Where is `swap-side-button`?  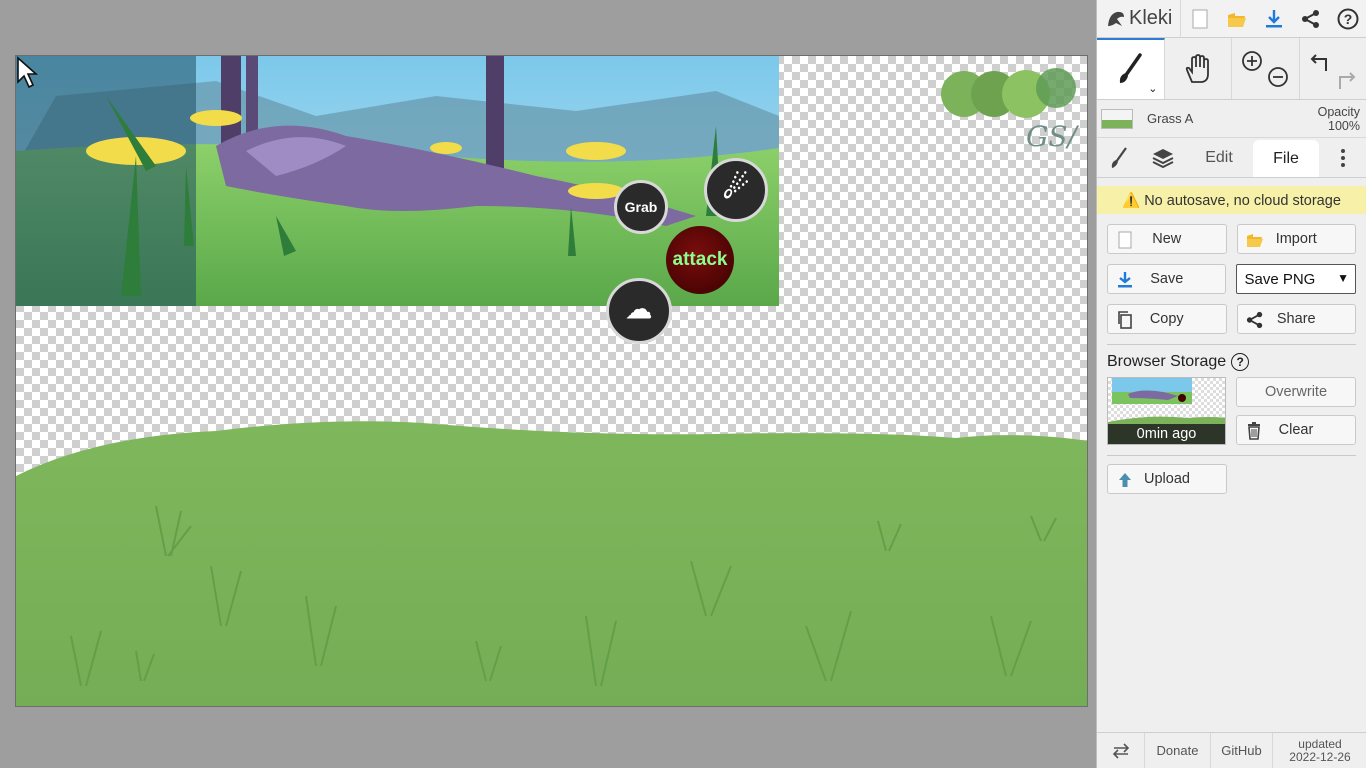 swap-side-button is located at coordinates (1121, 750).